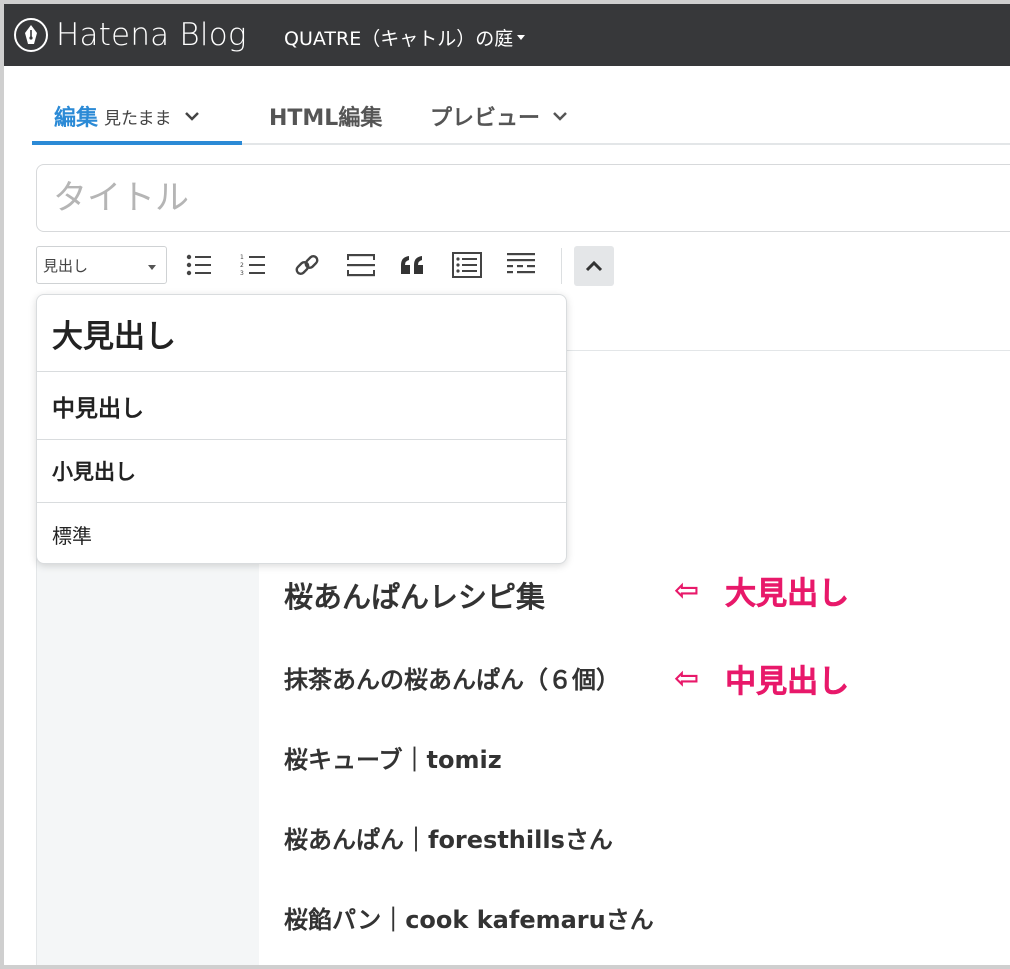 The height and width of the screenshot is (969, 1010). What do you see at coordinates (448, 837) in the screenshot?
I see `content-line: 桜あんぱん｜foresthillsさん` at bounding box center [448, 837].